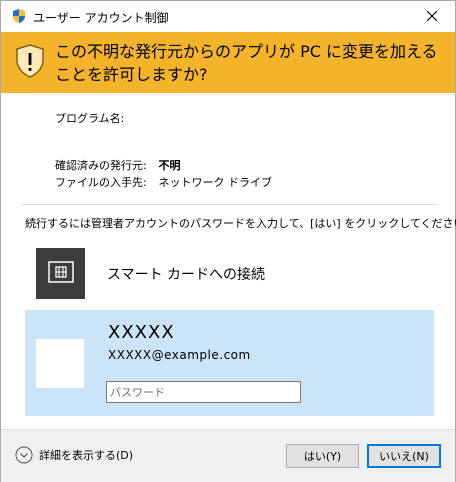  I want to click on avatar, so click(60, 363).